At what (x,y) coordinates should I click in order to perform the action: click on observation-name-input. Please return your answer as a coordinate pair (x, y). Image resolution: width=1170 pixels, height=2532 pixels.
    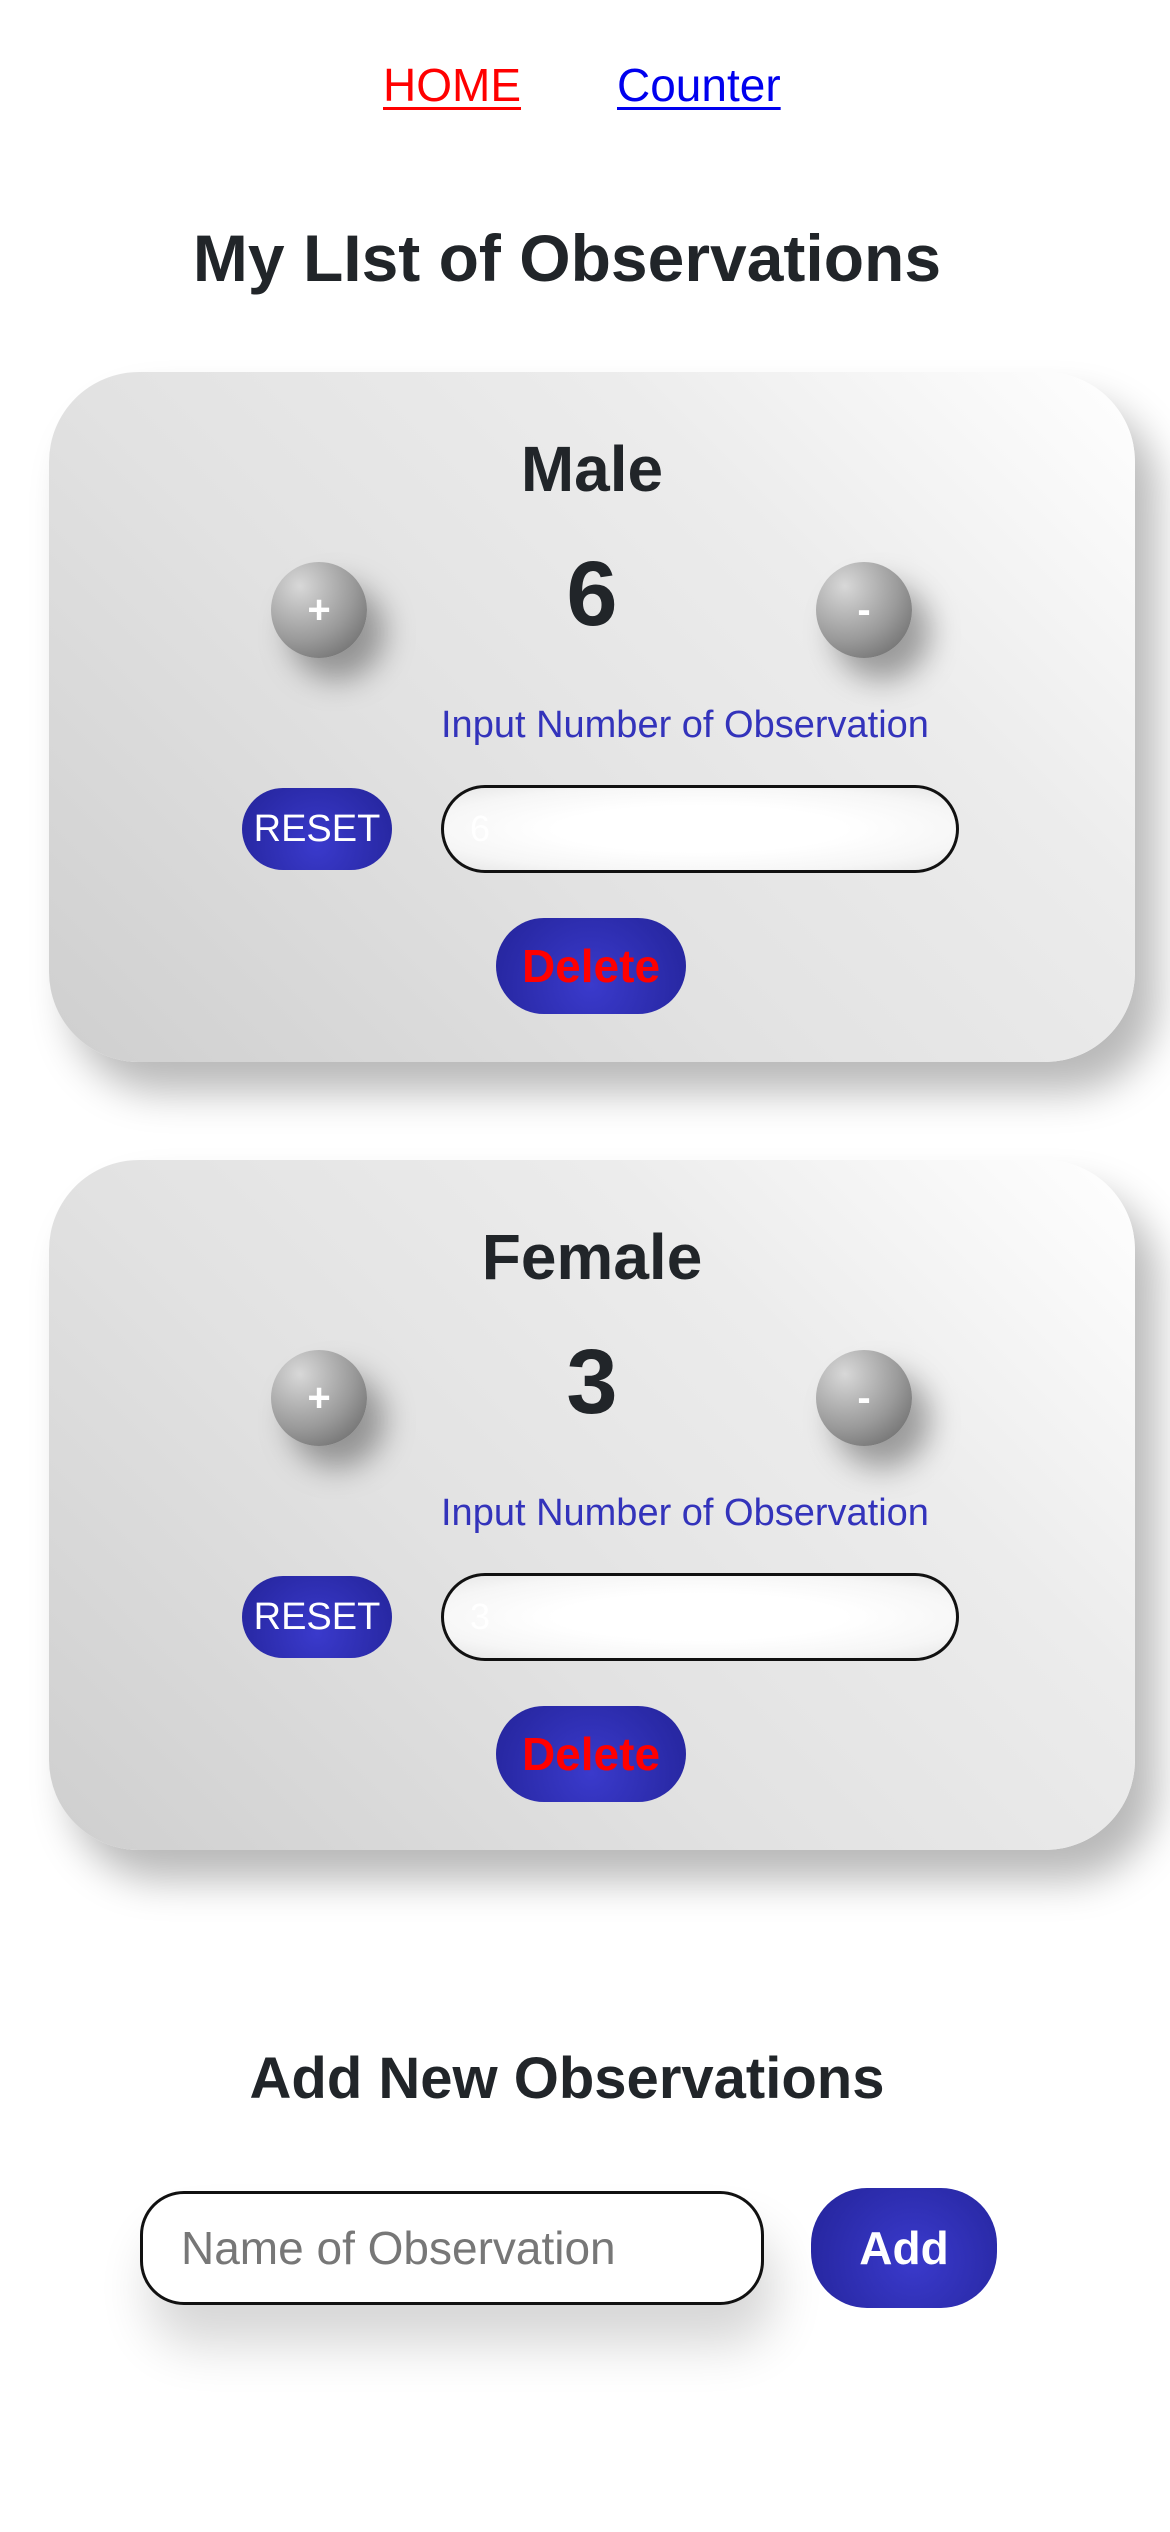
    Looking at the image, I should click on (452, 2248).